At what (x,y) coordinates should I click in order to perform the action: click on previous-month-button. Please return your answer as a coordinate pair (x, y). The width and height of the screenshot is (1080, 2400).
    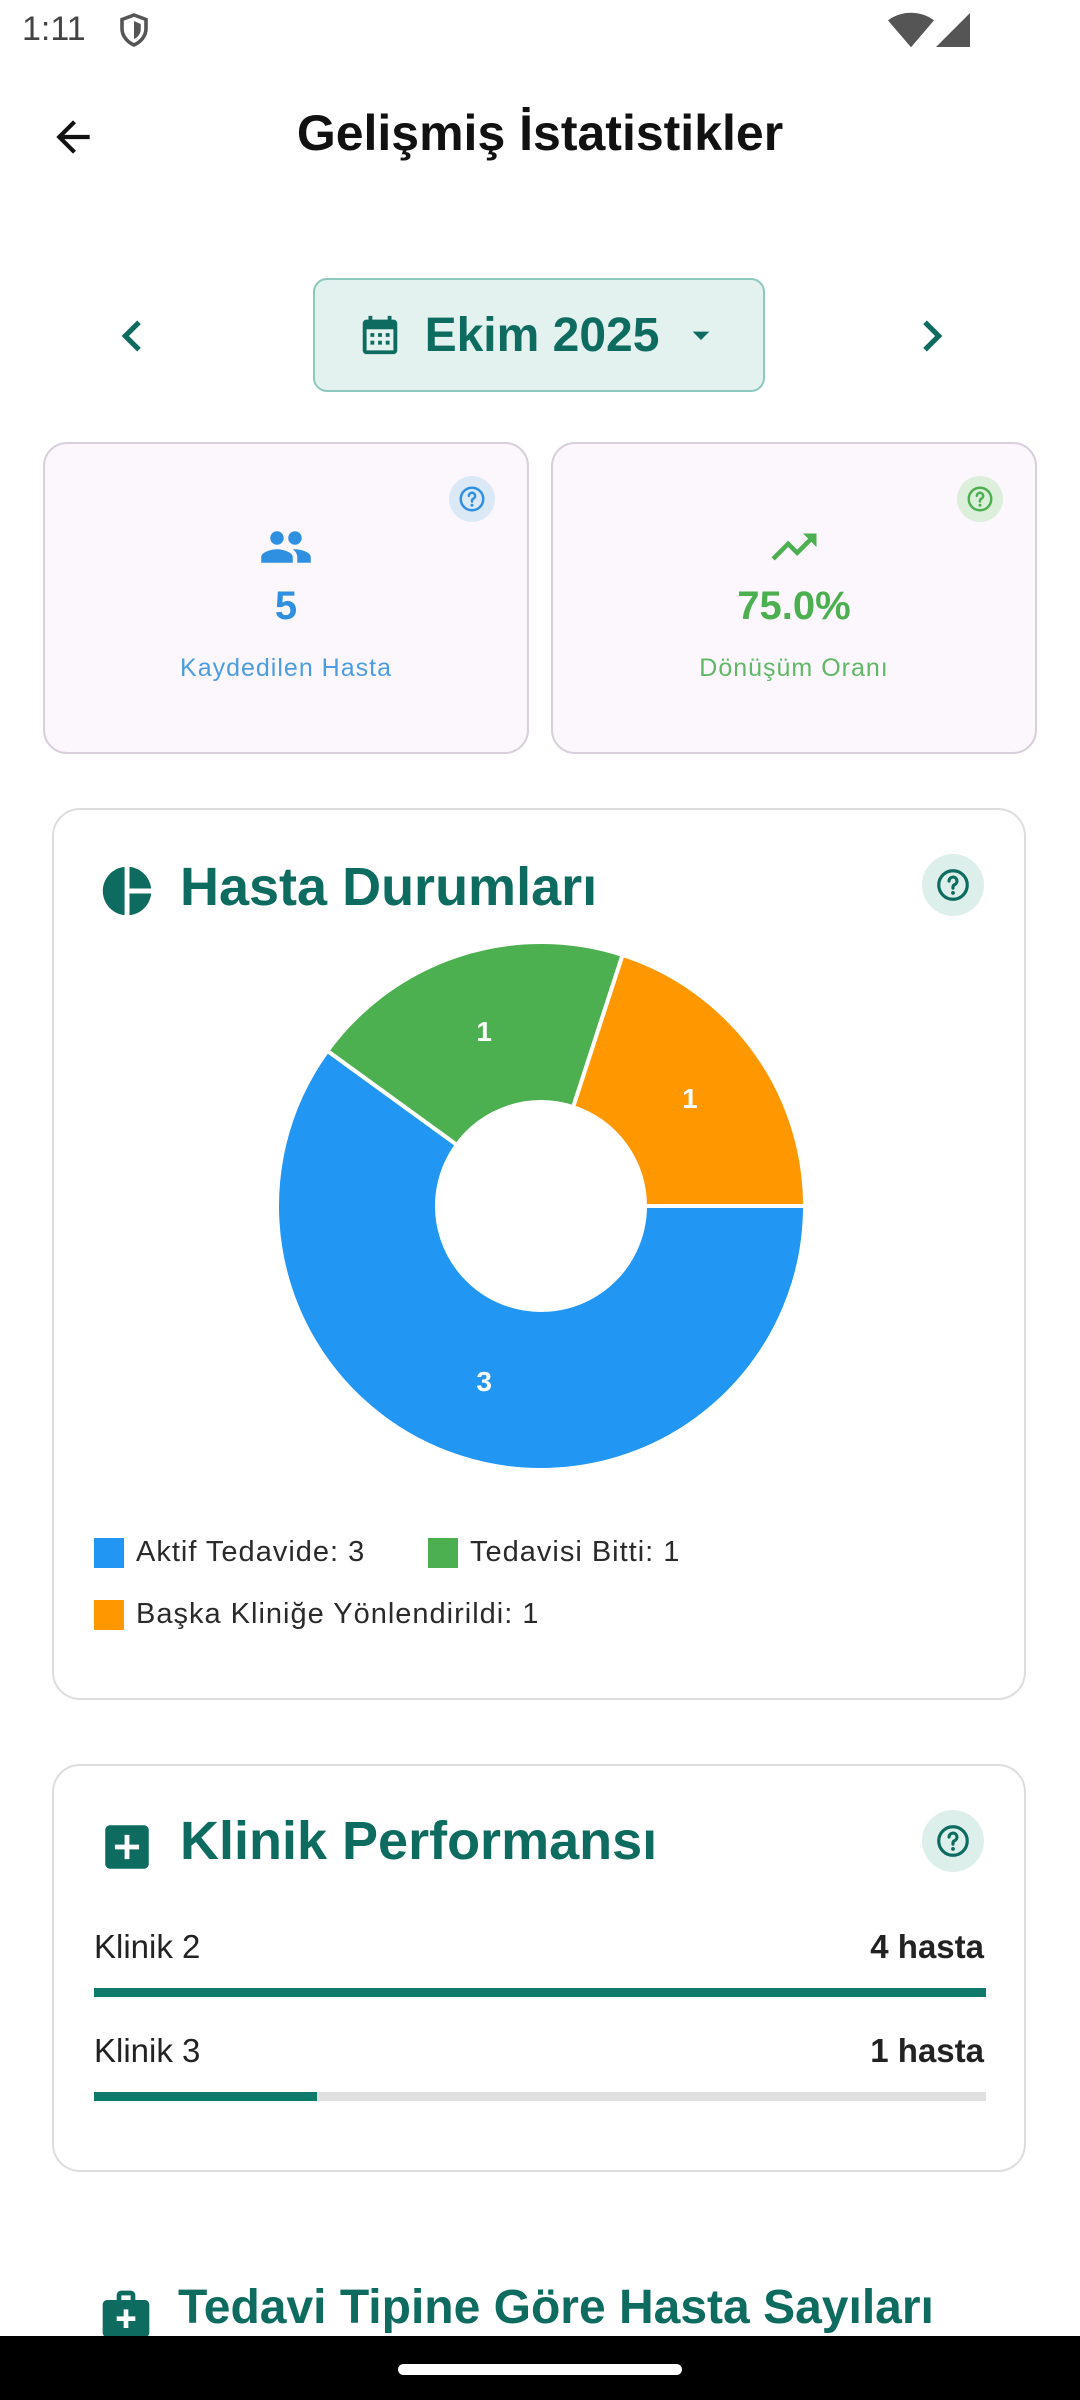
    Looking at the image, I should click on (132, 336).